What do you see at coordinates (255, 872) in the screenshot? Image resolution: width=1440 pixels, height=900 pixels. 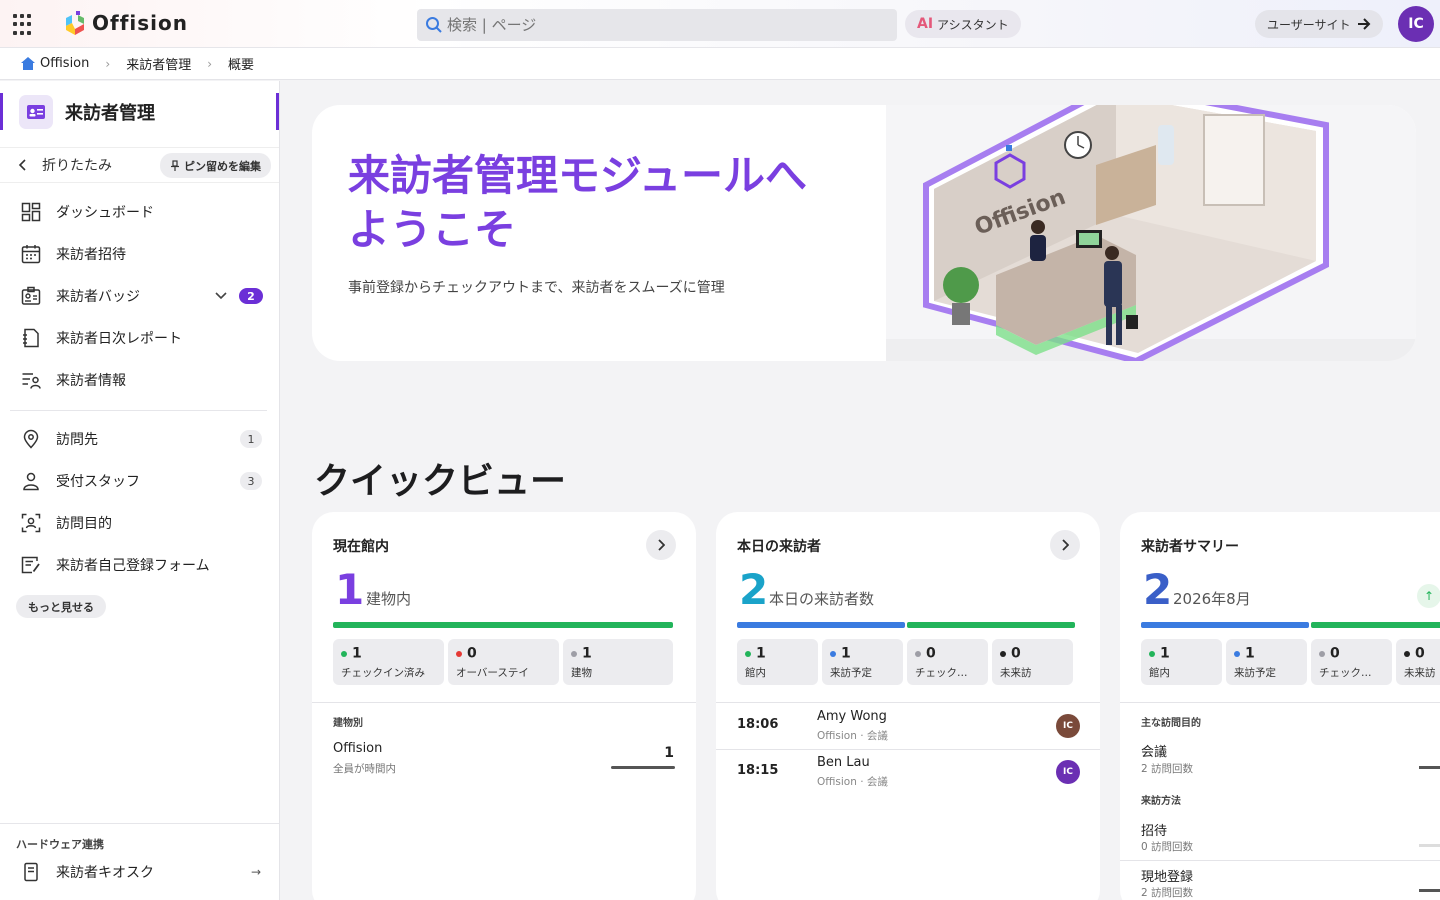 I see `arrow-right-icon: →` at bounding box center [255, 872].